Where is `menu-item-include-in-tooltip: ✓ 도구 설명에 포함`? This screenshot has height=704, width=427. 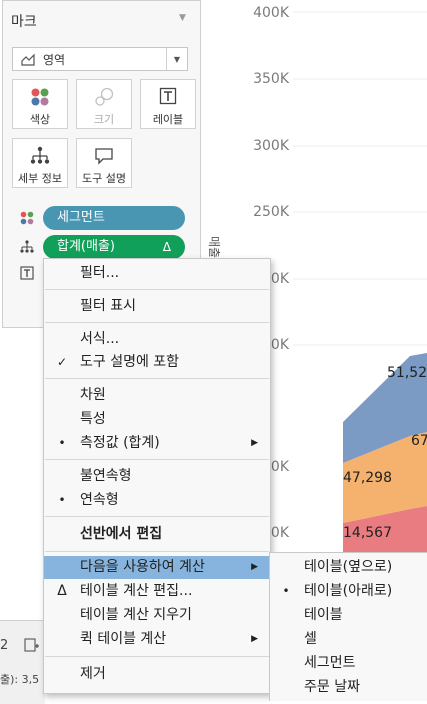
menu-item-include-in-tooltip: ✓ 도구 설명에 포함 is located at coordinates (157, 362).